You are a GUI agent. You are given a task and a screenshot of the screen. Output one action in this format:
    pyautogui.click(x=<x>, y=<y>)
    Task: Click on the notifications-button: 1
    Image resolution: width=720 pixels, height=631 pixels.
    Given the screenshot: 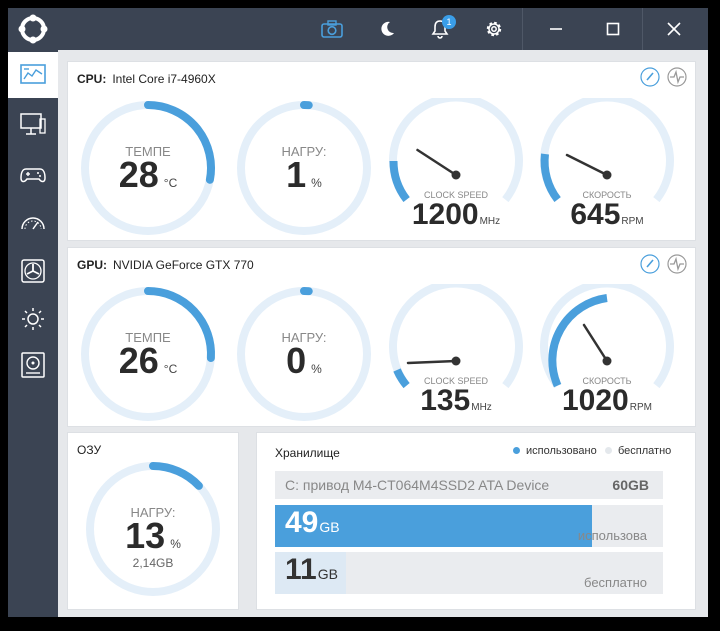 What is the action you would take?
    pyautogui.click(x=440, y=29)
    